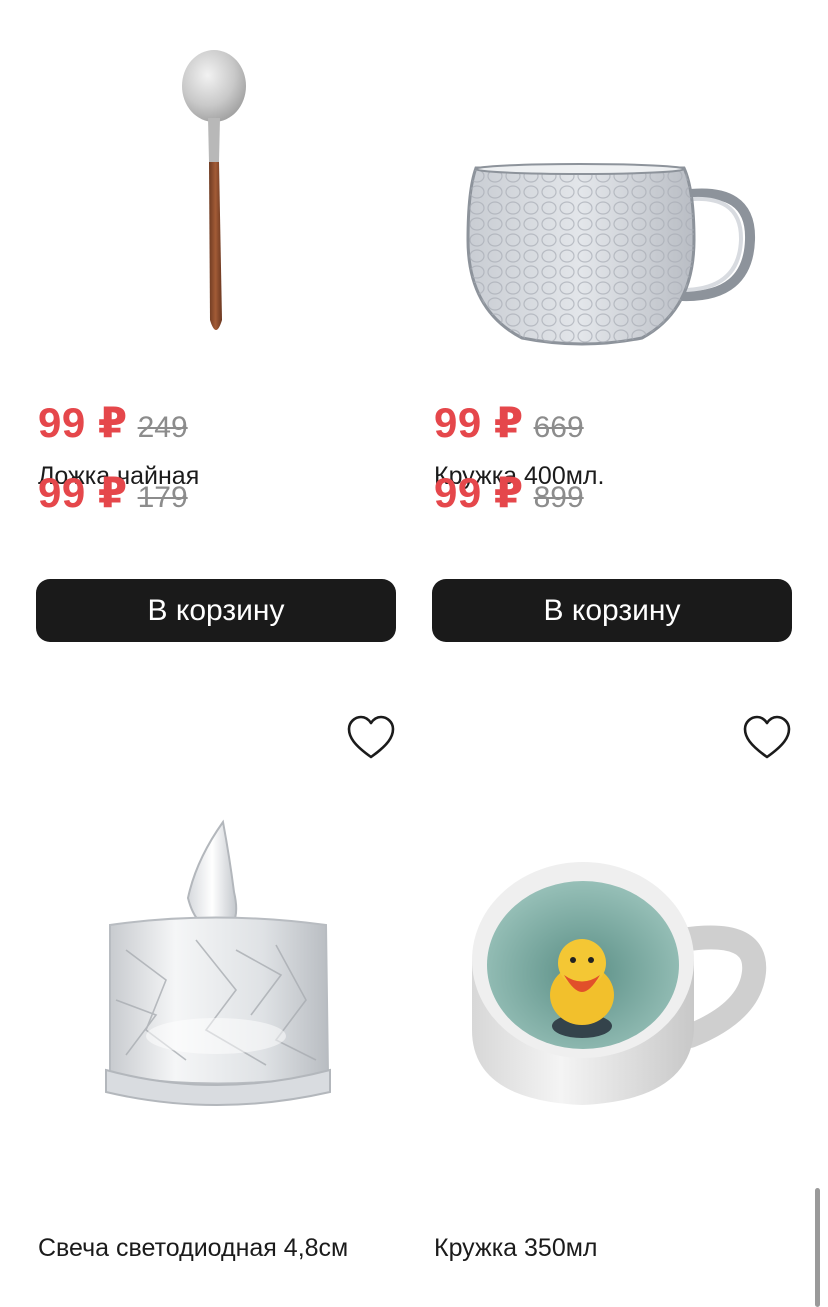  I want to click on old-price: 249, so click(162, 427).